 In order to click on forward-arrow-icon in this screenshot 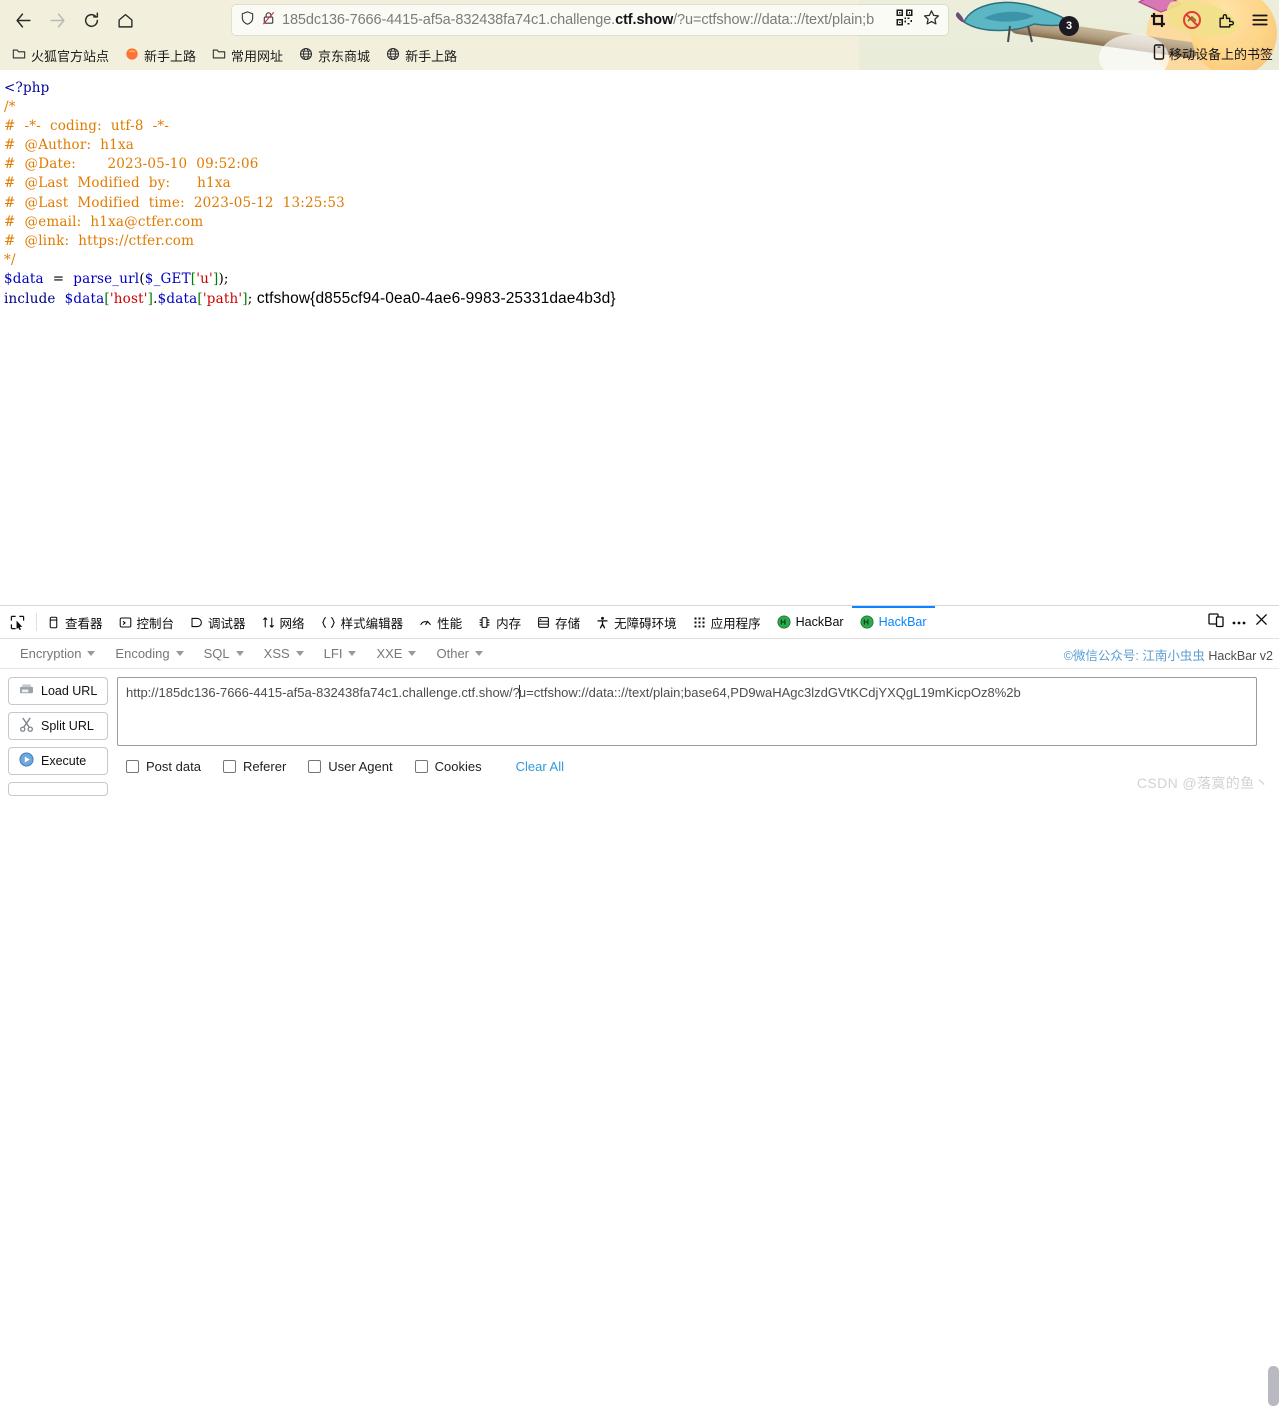, I will do `click(57, 20)`.